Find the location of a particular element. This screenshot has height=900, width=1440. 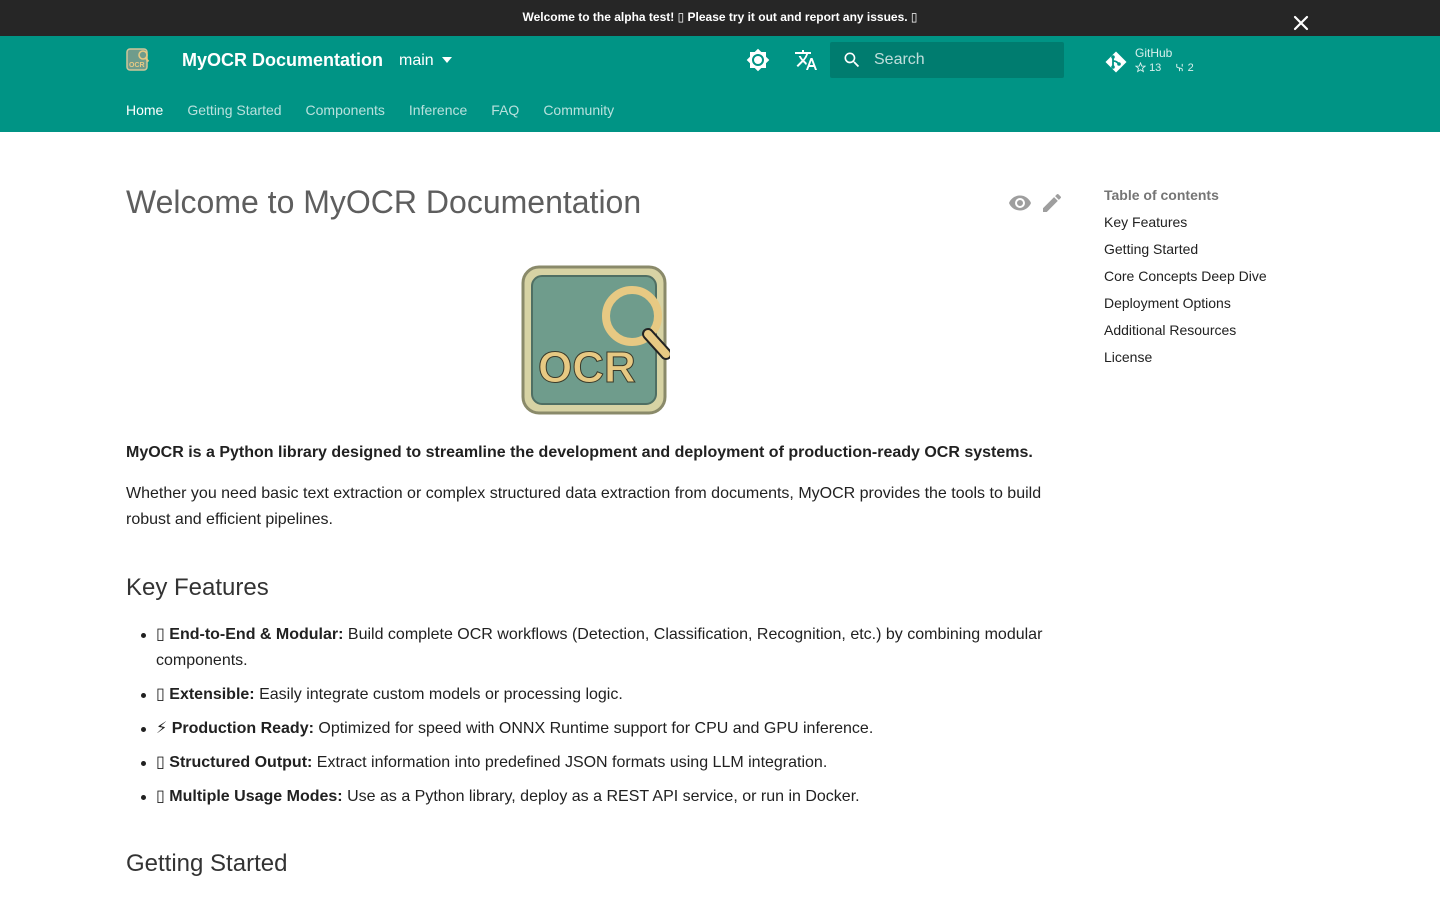

tab-community: Community is located at coordinates (578, 114).